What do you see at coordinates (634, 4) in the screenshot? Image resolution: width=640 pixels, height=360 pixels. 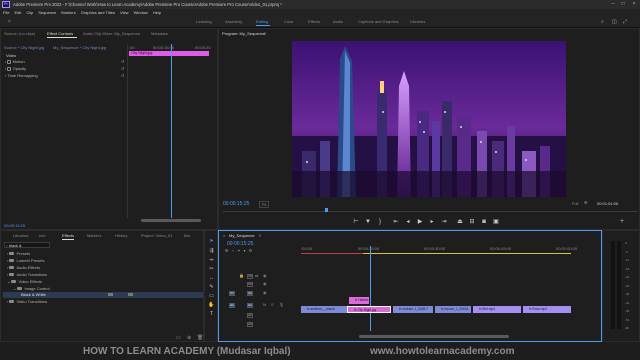 I see `close-icon: ×` at bounding box center [634, 4].